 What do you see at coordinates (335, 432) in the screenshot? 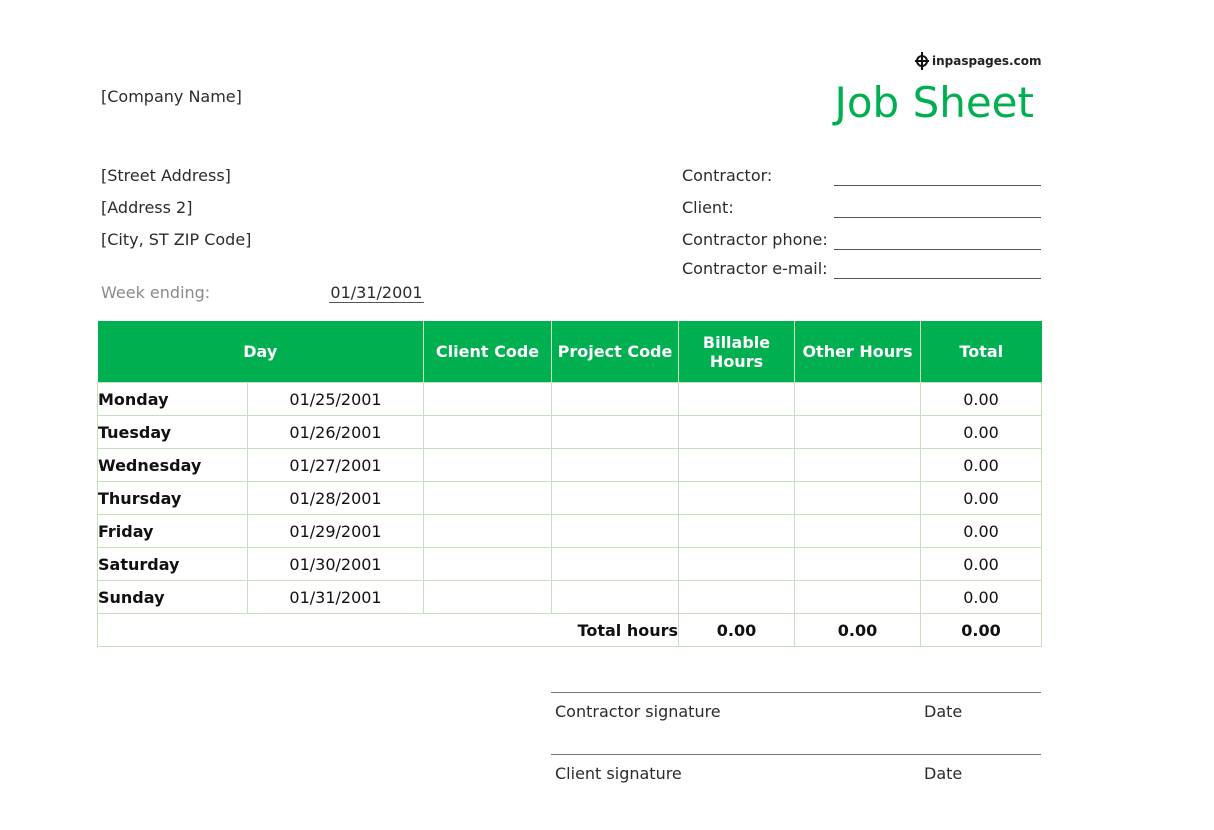
I see `date-cell: 01/26/2001` at bounding box center [335, 432].